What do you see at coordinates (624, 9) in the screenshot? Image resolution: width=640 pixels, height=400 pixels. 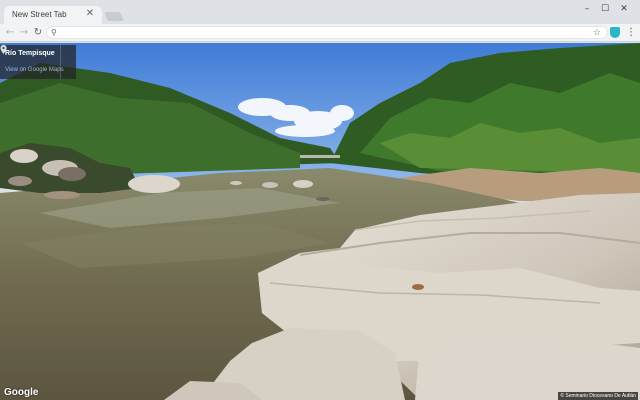 I see `window-close-icon: ✕` at bounding box center [624, 9].